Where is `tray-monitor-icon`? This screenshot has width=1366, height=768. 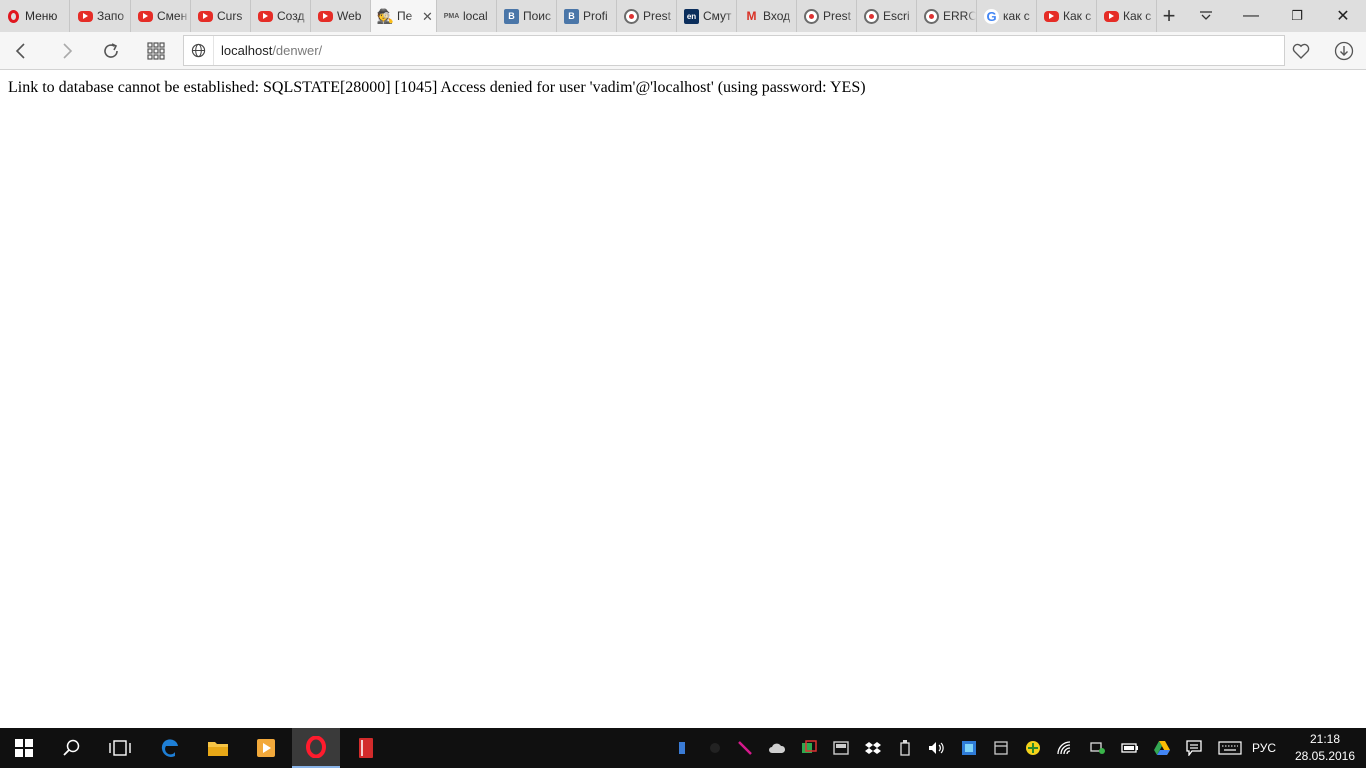
tray-monitor-icon is located at coordinates (841, 748).